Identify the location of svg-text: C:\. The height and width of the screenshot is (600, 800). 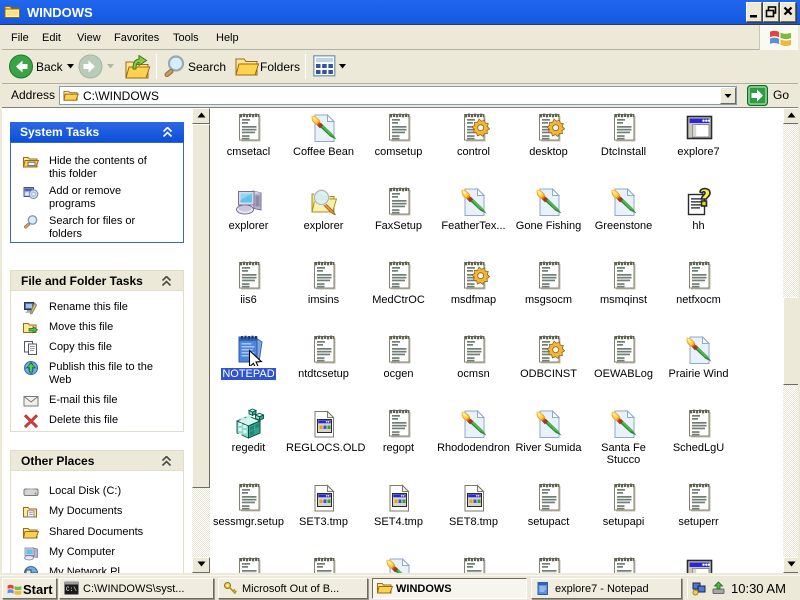
(71, 589).